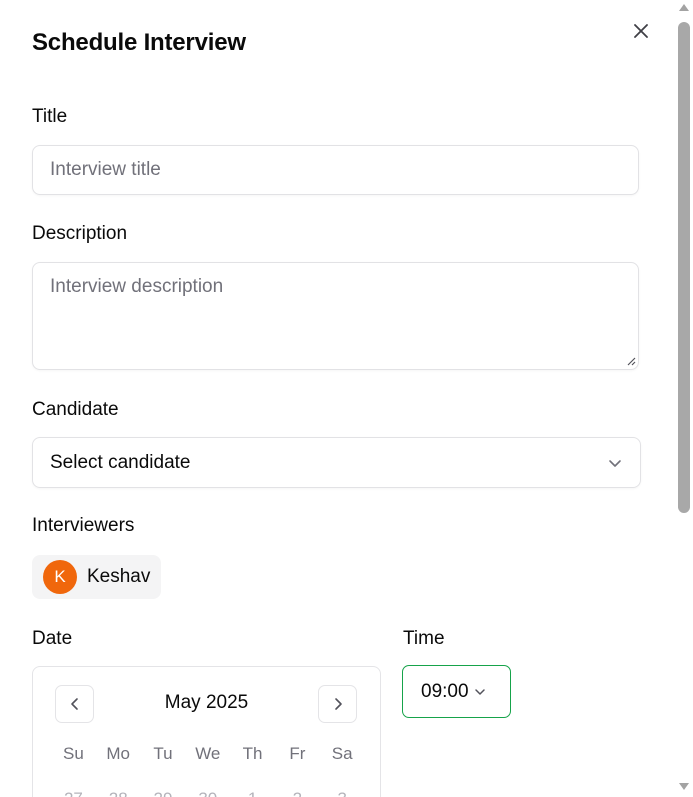 The width and height of the screenshot is (693, 797). What do you see at coordinates (60, 577) in the screenshot?
I see `avatar: K` at bounding box center [60, 577].